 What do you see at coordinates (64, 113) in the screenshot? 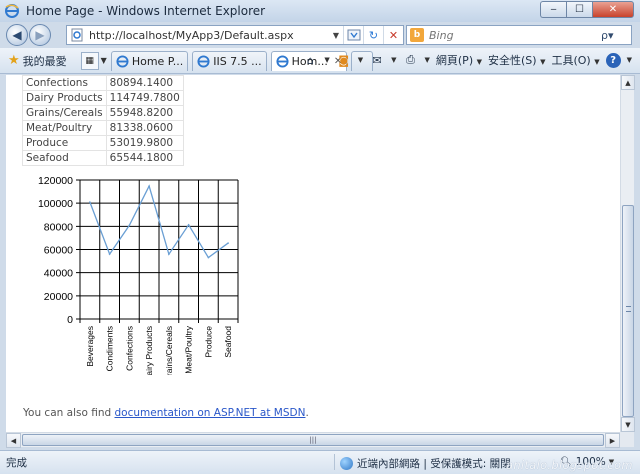
I see `category-cell: Grains/Cereals` at bounding box center [64, 113].